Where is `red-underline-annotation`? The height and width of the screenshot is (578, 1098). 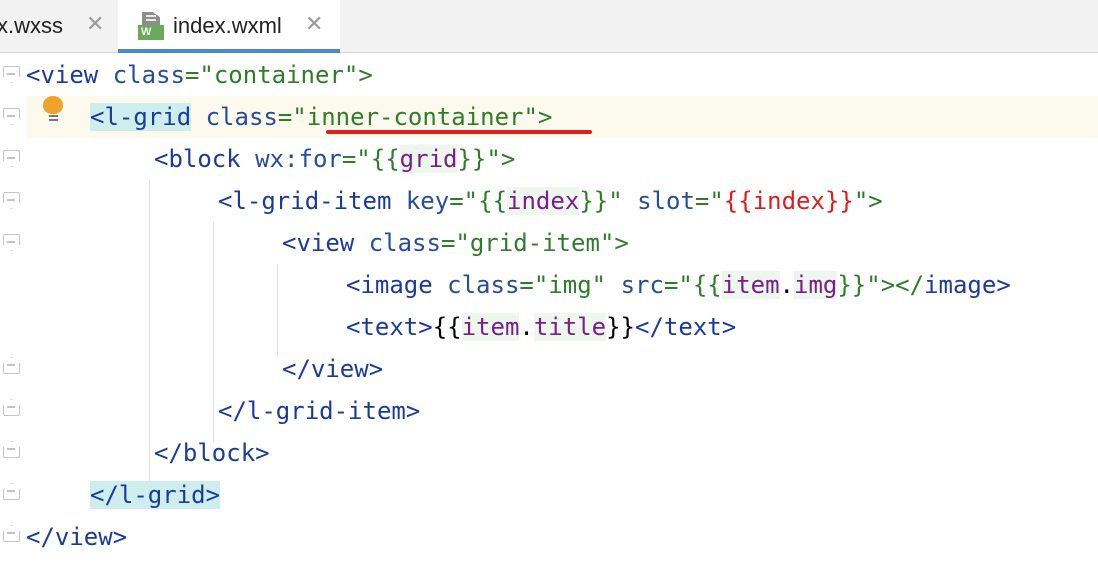 red-underline-annotation is located at coordinates (459, 132).